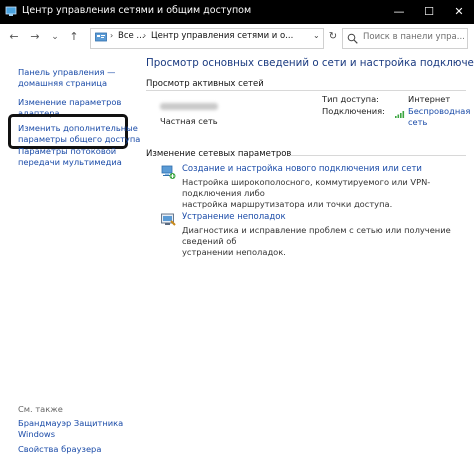  Describe the element at coordinates (14, 37) in the screenshot. I see `back-button: ←` at that location.